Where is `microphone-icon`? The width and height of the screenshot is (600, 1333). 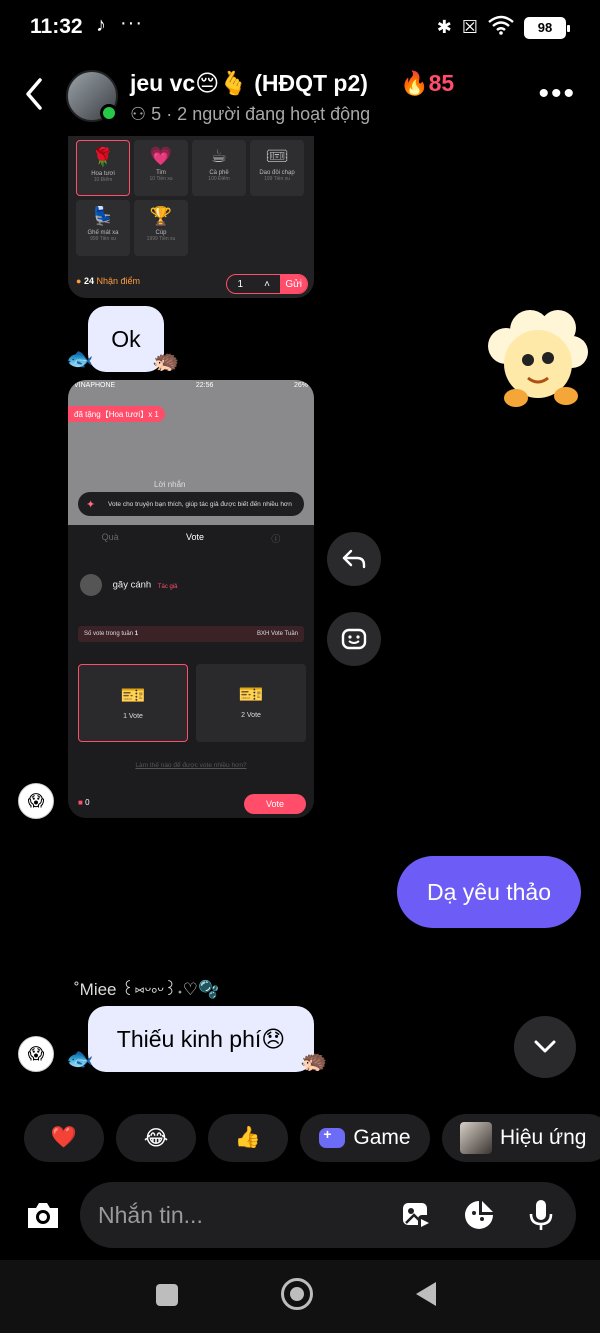 microphone-icon is located at coordinates (541, 1215).